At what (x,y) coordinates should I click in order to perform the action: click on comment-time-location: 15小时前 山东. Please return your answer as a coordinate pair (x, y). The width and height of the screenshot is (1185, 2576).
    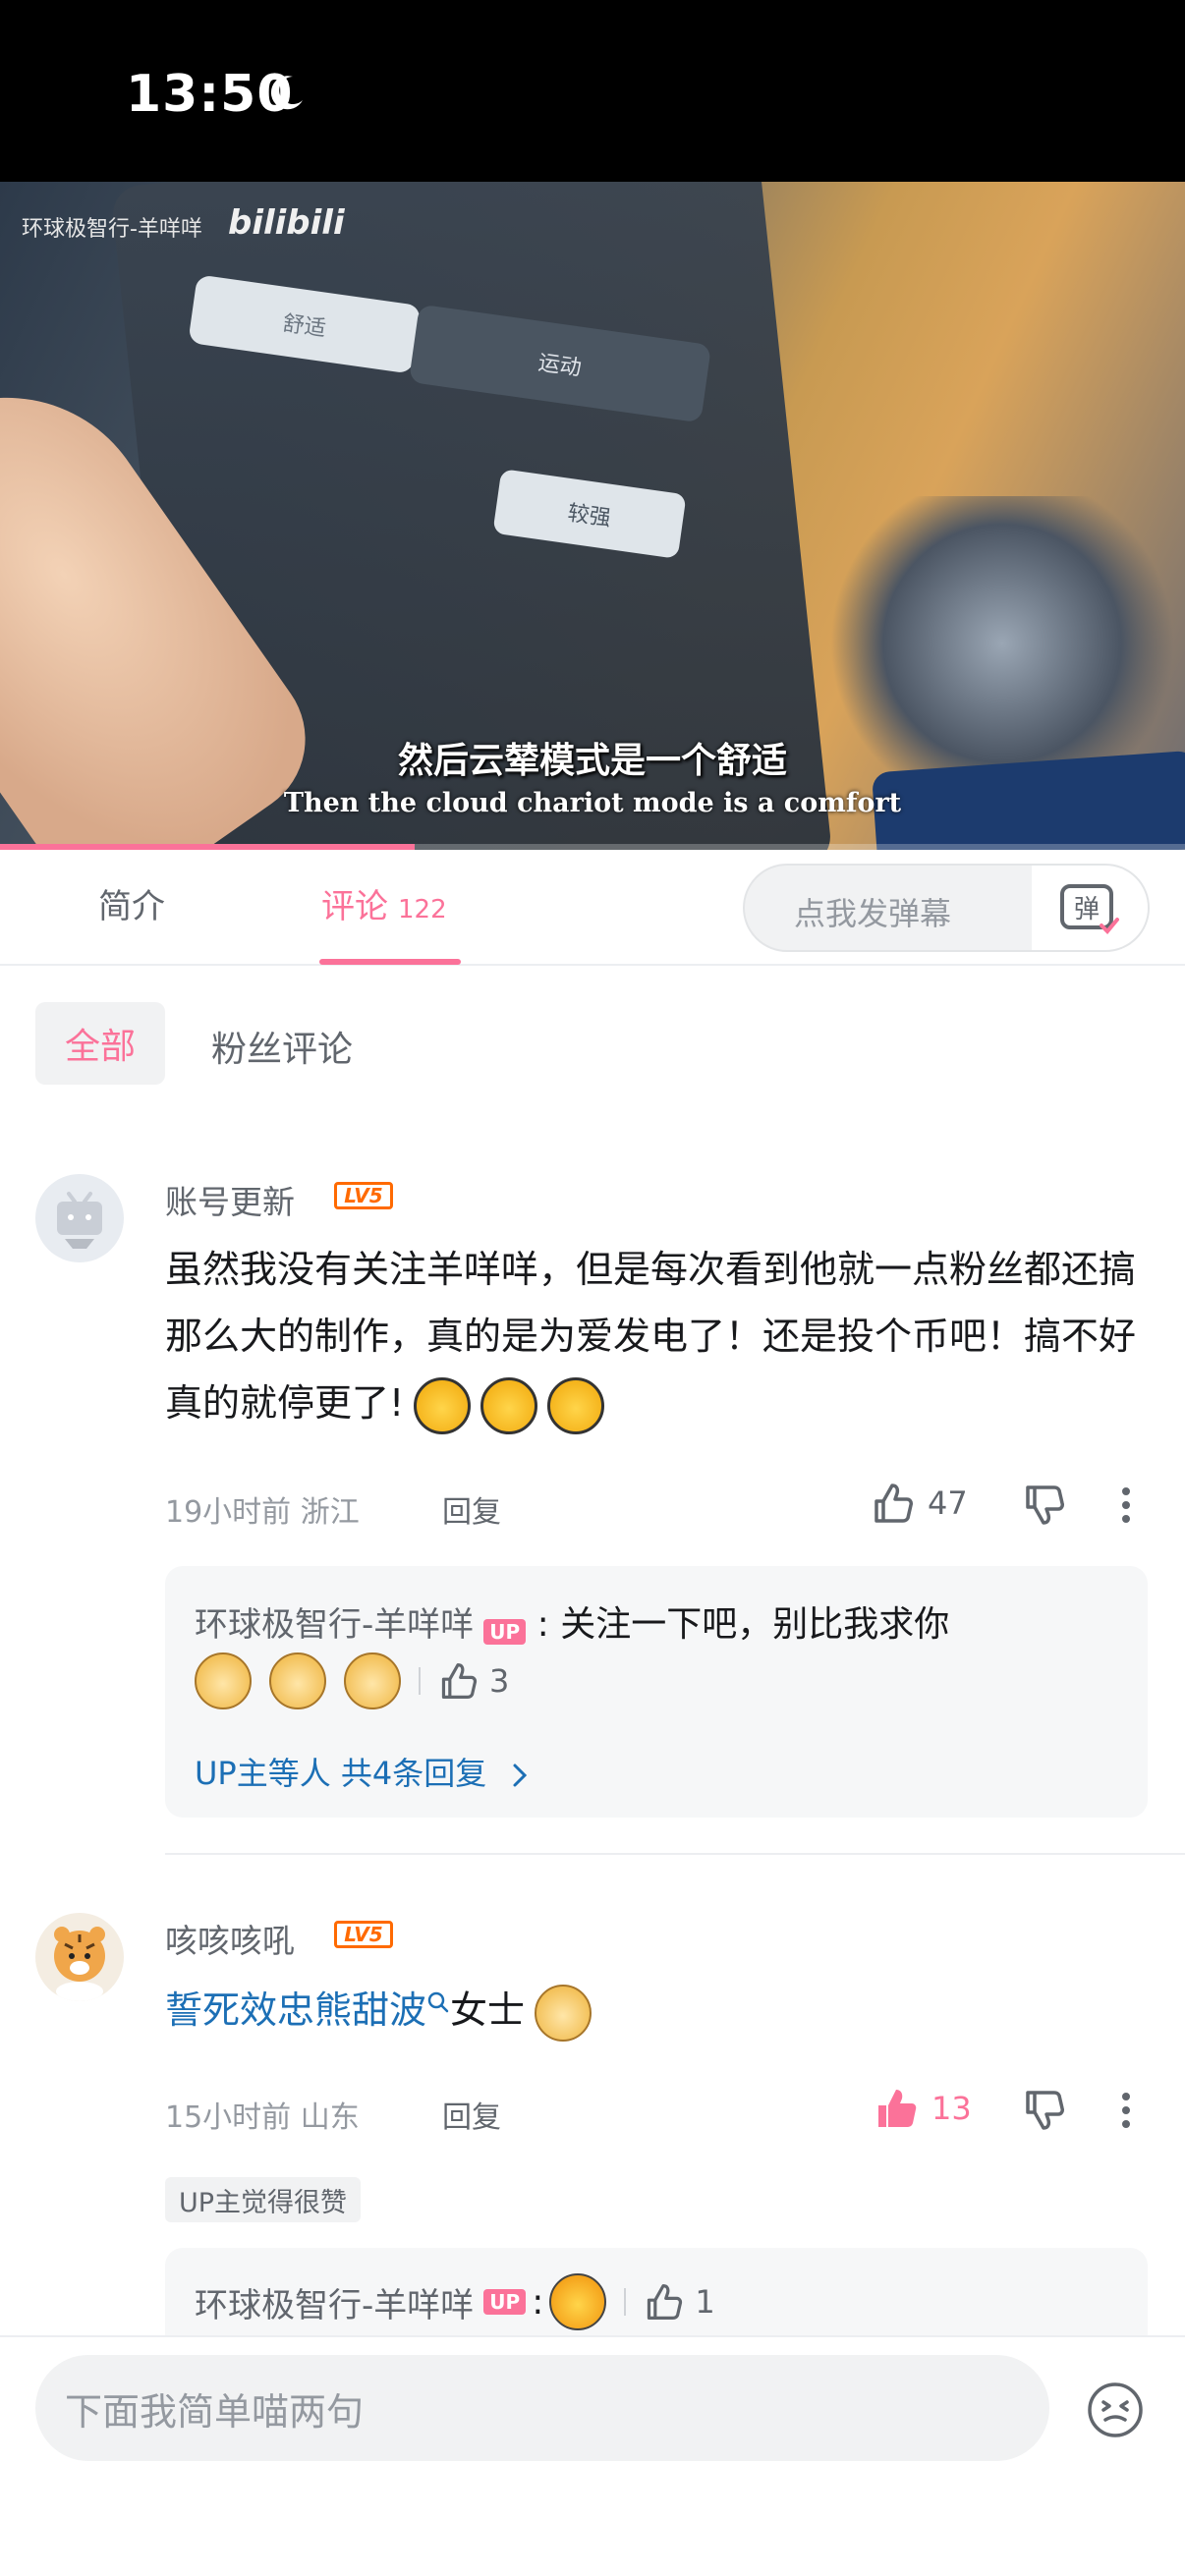
    Looking at the image, I should click on (262, 2117).